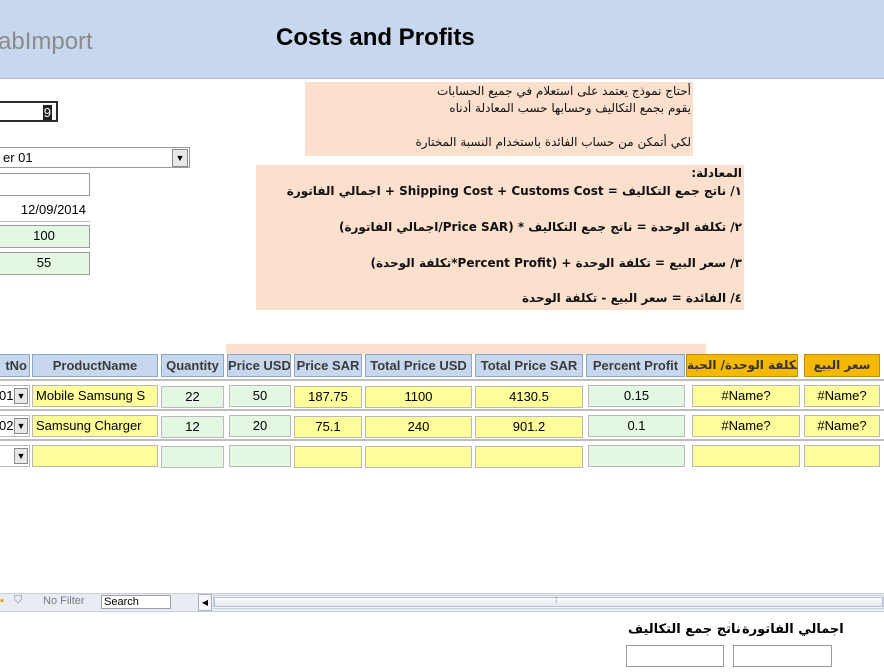  I want to click on col-header-percent-profit: Percent Profit, so click(635, 365).